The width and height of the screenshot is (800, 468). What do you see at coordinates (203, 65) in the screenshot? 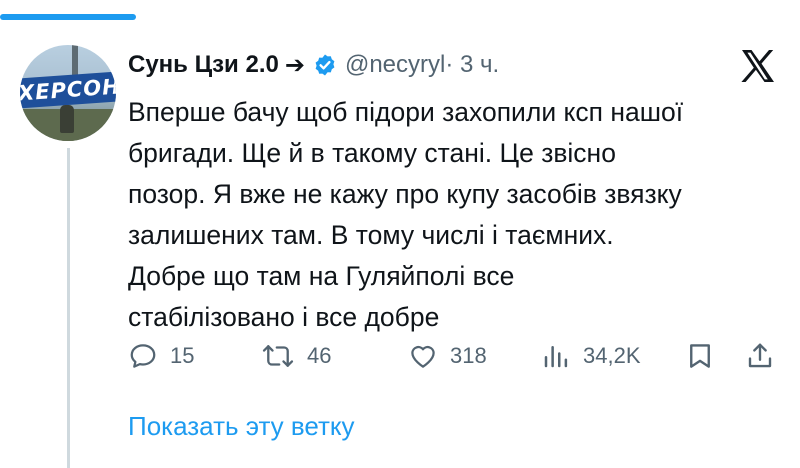
I see `display-name: Сунь Цзи 2.0` at bounding box center [203, 65].